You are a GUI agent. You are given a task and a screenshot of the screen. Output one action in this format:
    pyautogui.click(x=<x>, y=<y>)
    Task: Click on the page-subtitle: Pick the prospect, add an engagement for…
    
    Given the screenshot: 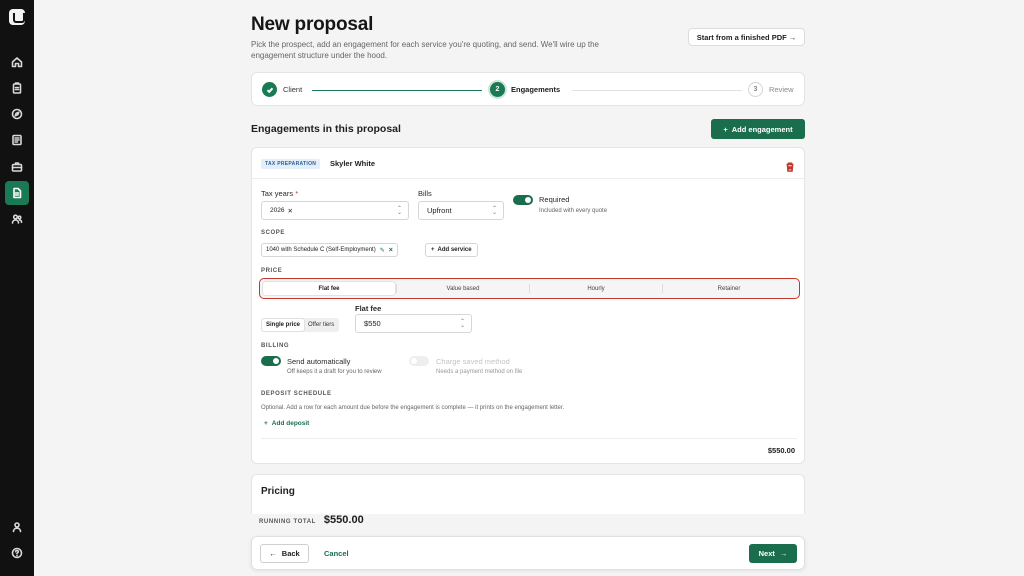 What is the action you would take?
    pyautogui.click(x=425, y=50)
    